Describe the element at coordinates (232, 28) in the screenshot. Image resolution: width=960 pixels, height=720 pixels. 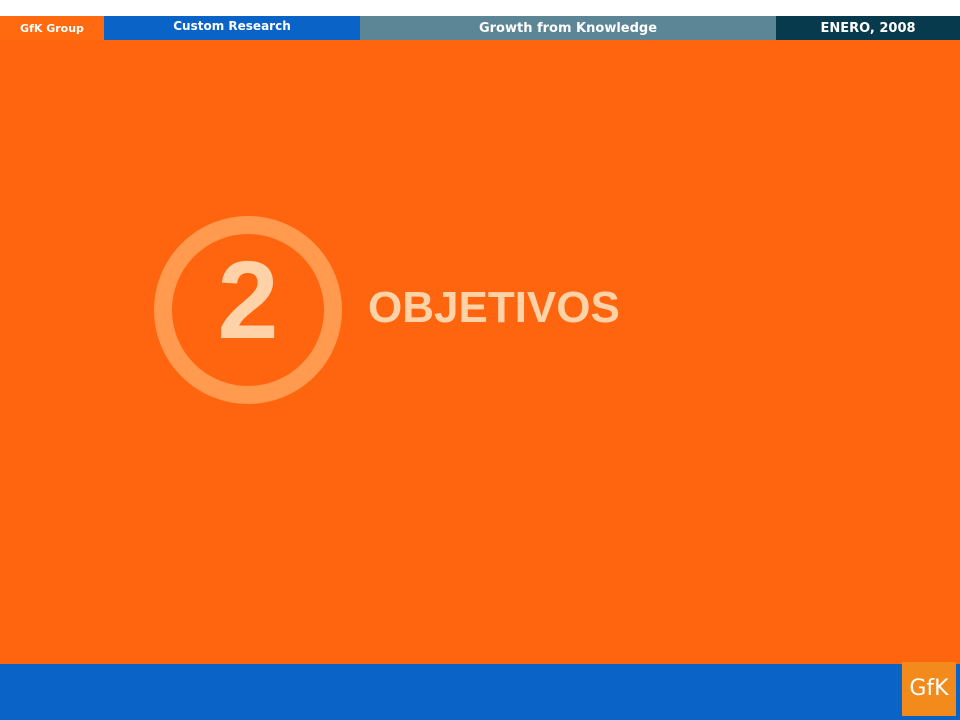
I see `division-label: Custom Research` at that location.